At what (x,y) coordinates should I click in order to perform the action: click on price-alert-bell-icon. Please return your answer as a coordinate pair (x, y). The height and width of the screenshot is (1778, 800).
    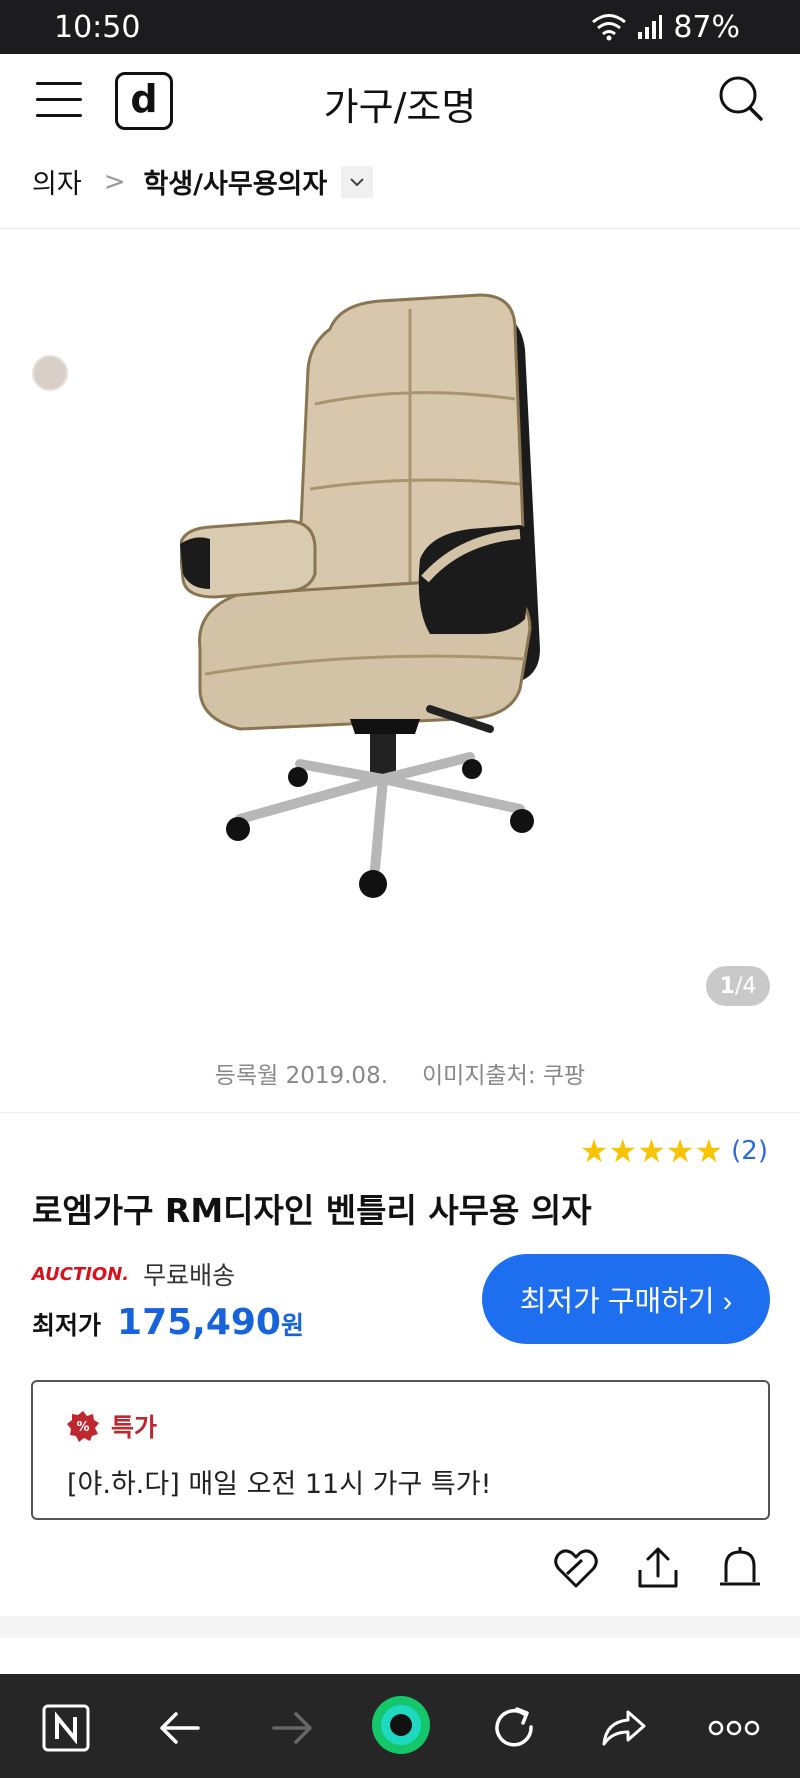
    Looking at the image, I should click on (740, 1568).